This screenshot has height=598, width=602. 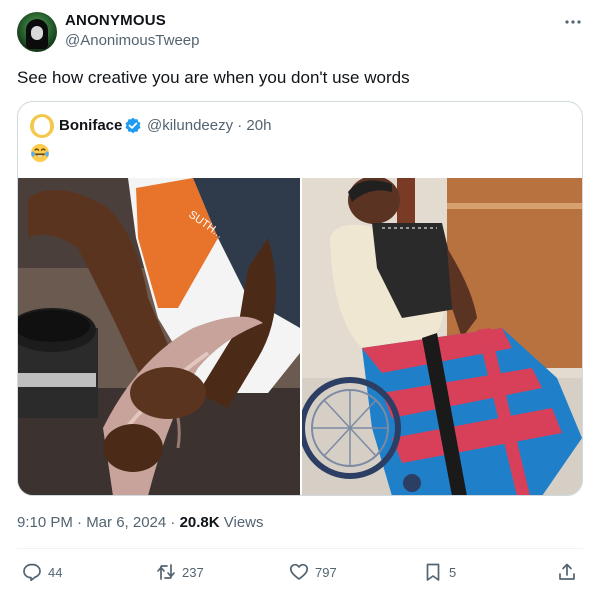 What do you see at coordinates (199, 522) in the screenshot?
I see `views-count: 20.8K` at bounding box center [199, 522].